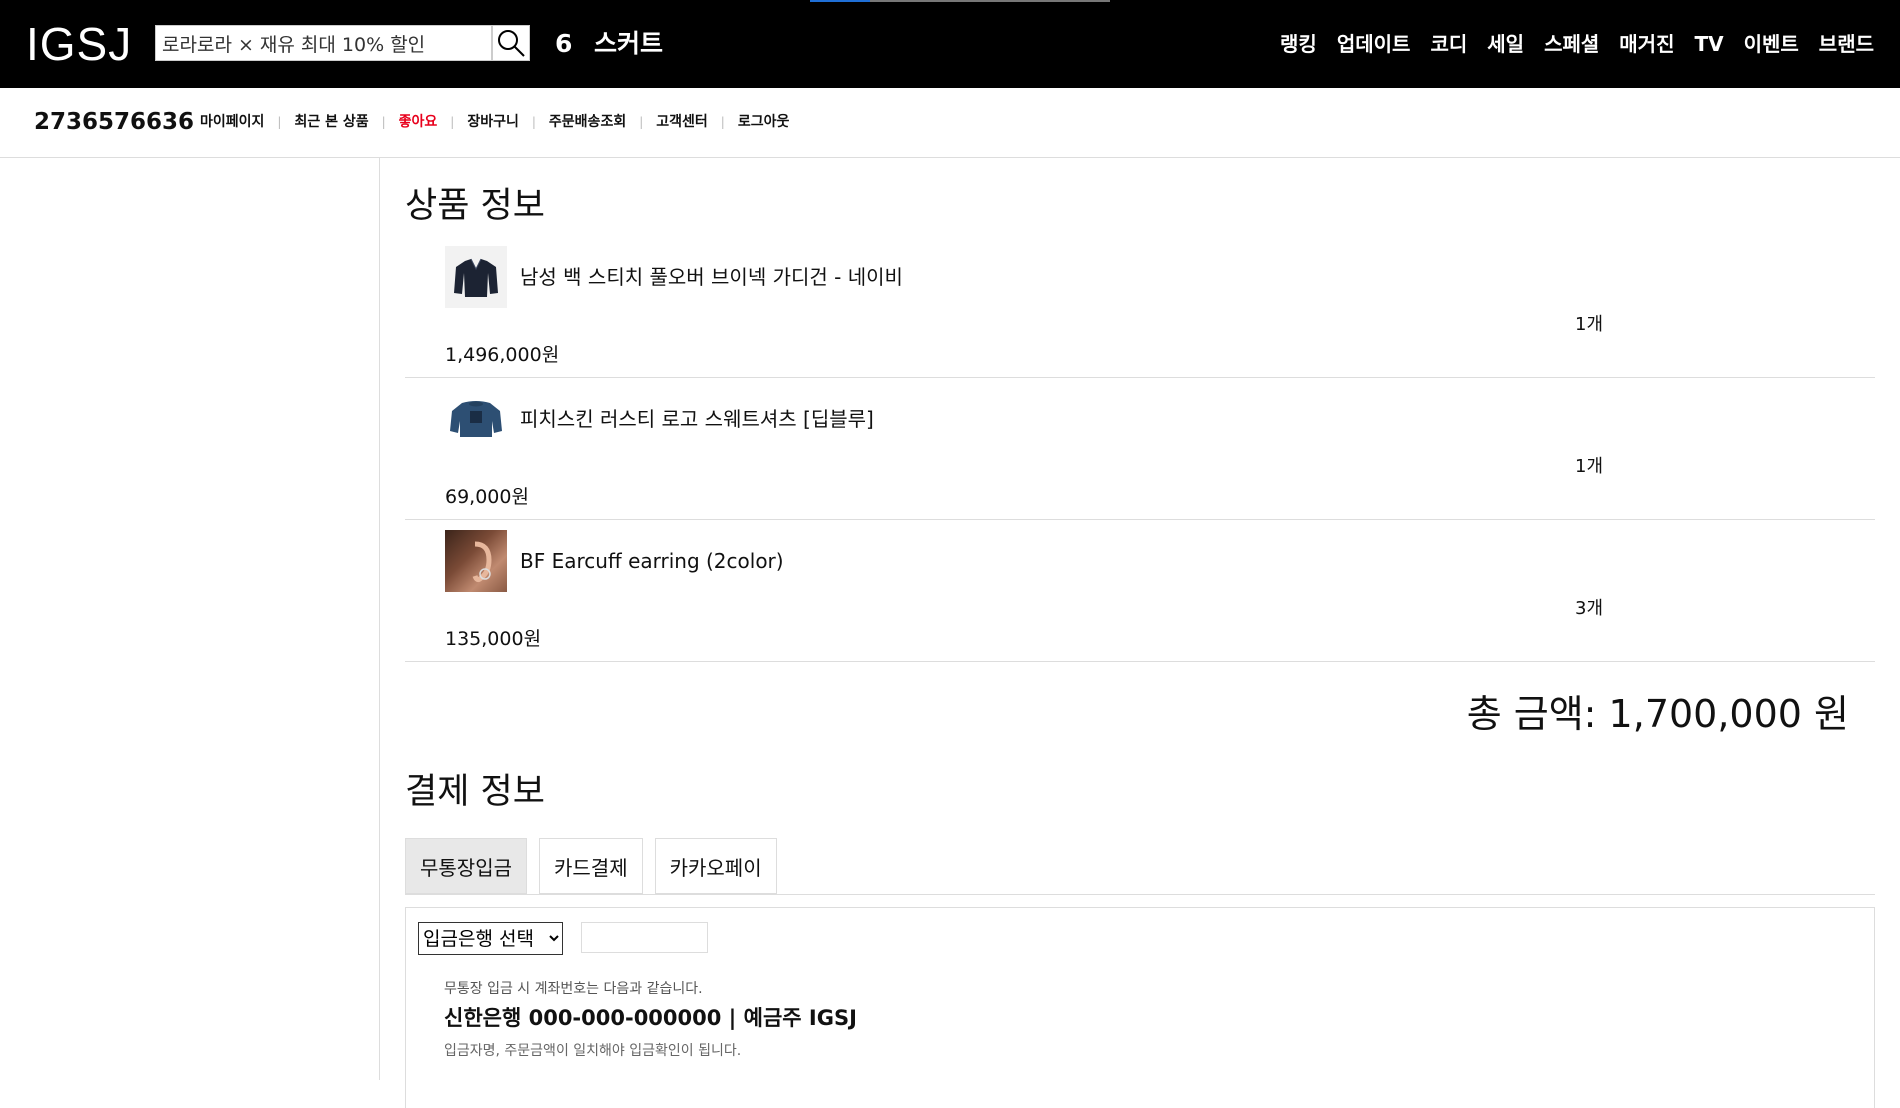 Image resolution: width=1900 pixels, height=1108 pixels. Describe the element at coordinates (482, 562) in the screenshot. I see `ear-icon` at that location.